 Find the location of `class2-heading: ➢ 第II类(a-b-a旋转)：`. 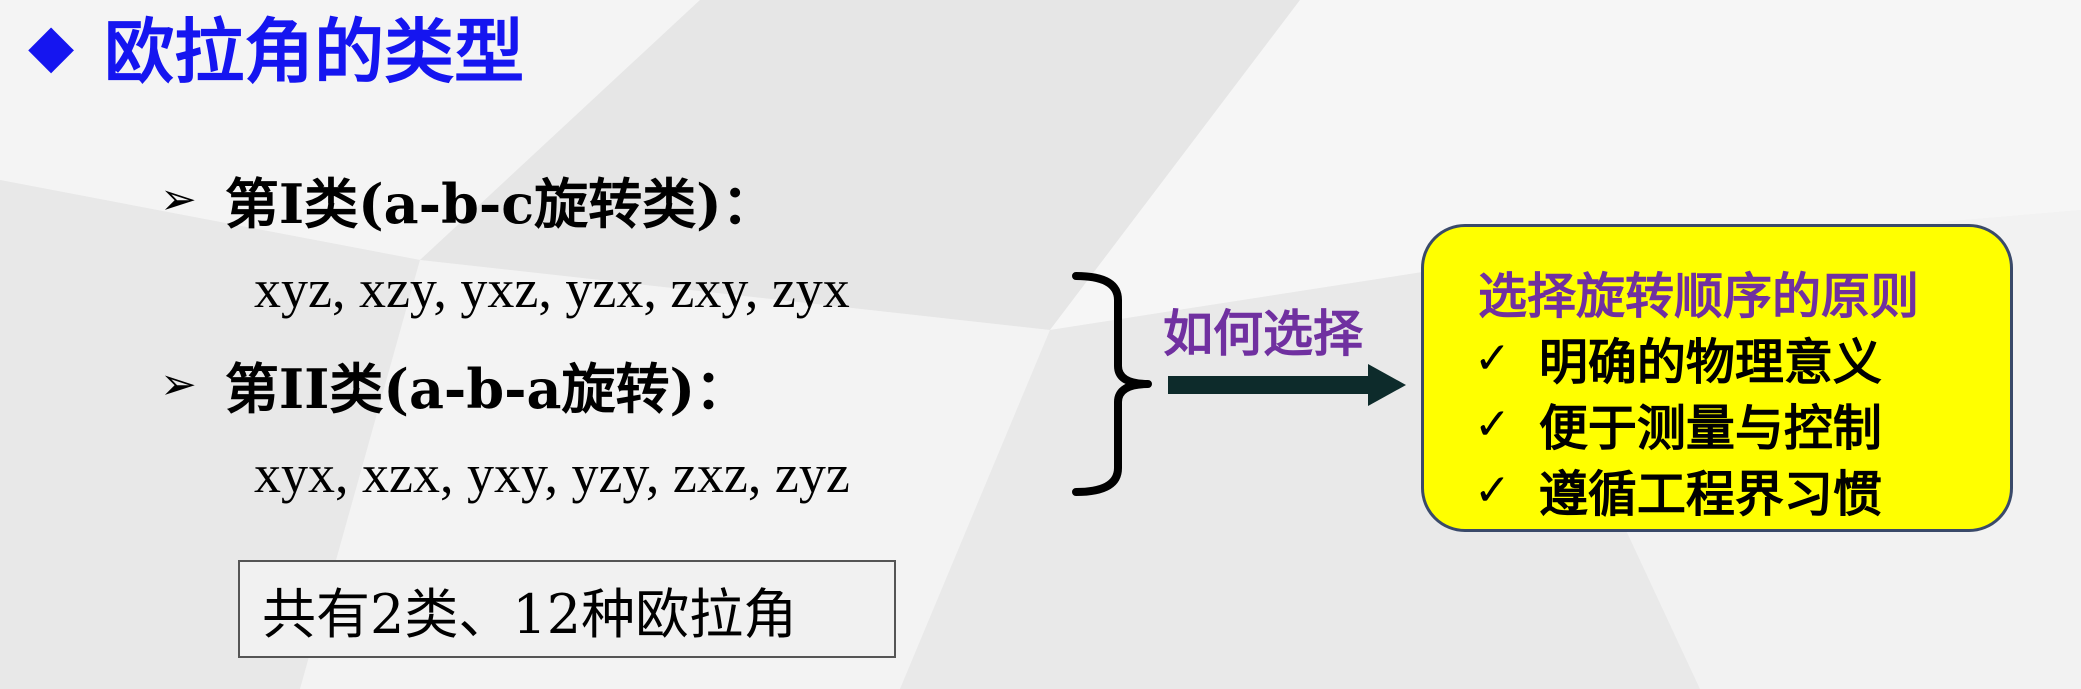

class2-heading: ➢ 第II类(a-b-a旋转)： is located at coordinates (454, 384).